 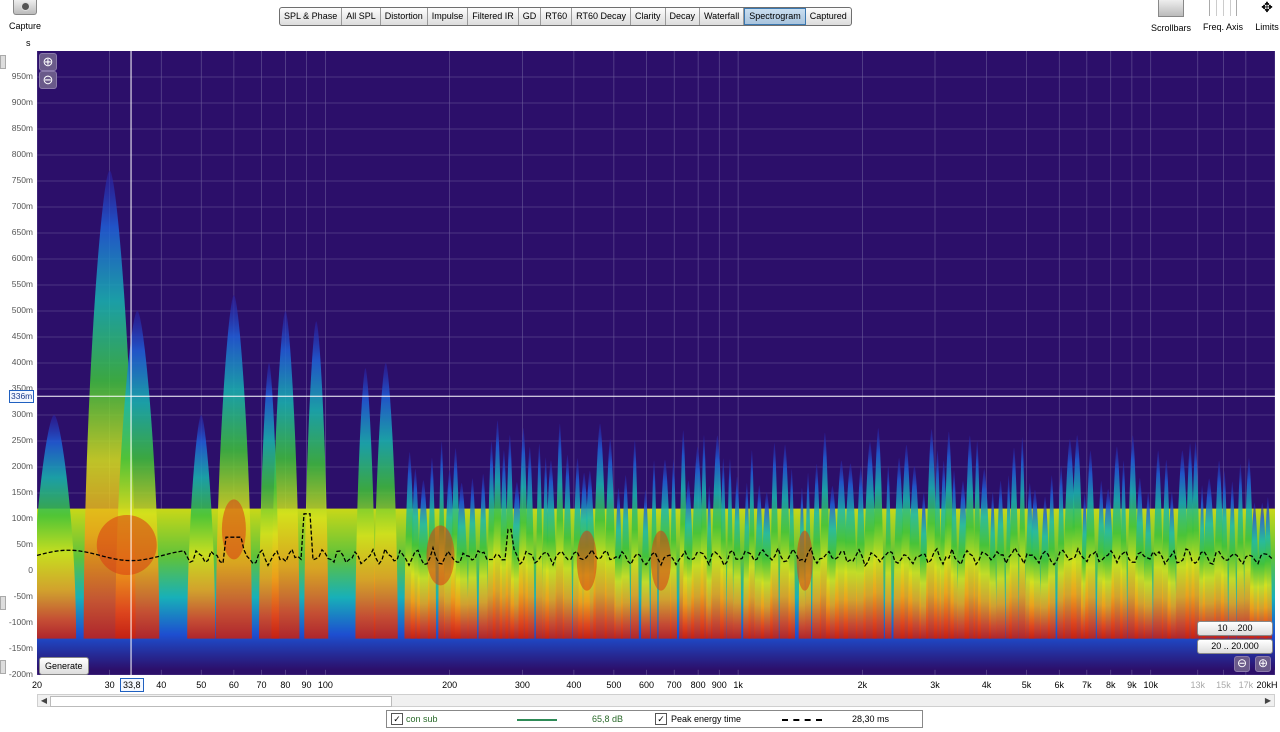 What do you see at coordinates (683, 16) in the screenshot?
I see `tab-decay: Decay` at bounding box center [683, 16].